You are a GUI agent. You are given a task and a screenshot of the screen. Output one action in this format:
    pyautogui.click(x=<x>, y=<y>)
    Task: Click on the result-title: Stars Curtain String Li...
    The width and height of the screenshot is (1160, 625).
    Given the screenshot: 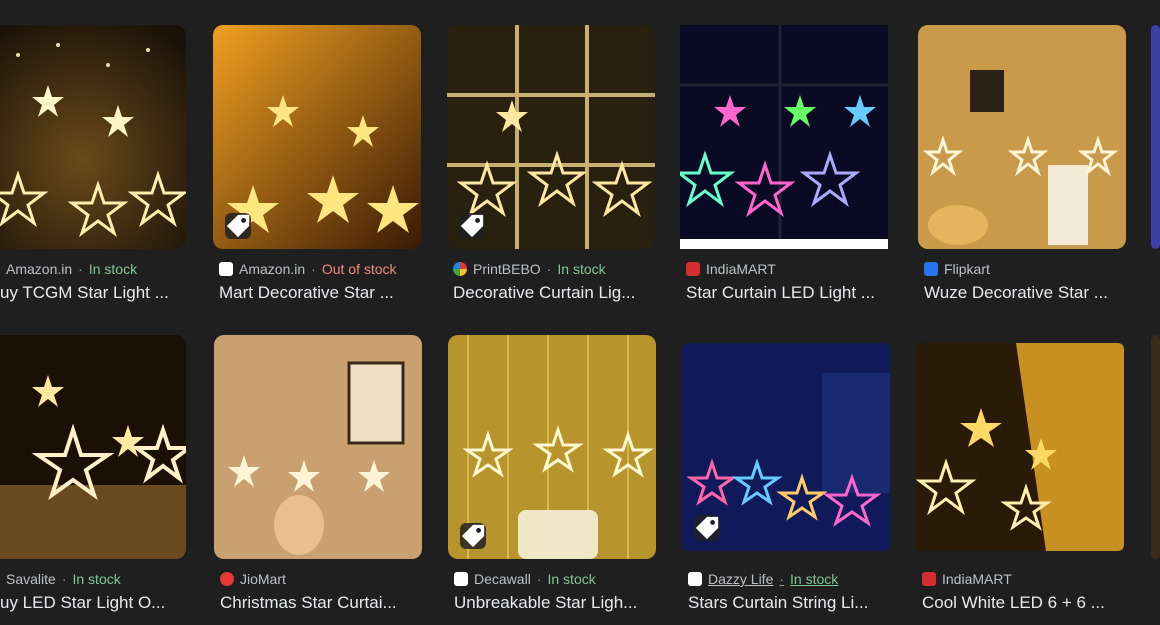 What is the action you would take?
    pyautogui.click(x=790, y=603)
    